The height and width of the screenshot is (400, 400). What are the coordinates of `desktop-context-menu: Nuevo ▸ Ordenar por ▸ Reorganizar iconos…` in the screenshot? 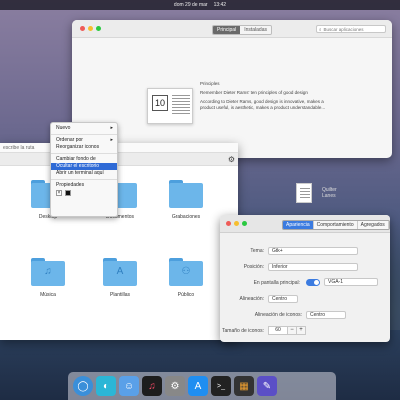 It's located at (84, 169).